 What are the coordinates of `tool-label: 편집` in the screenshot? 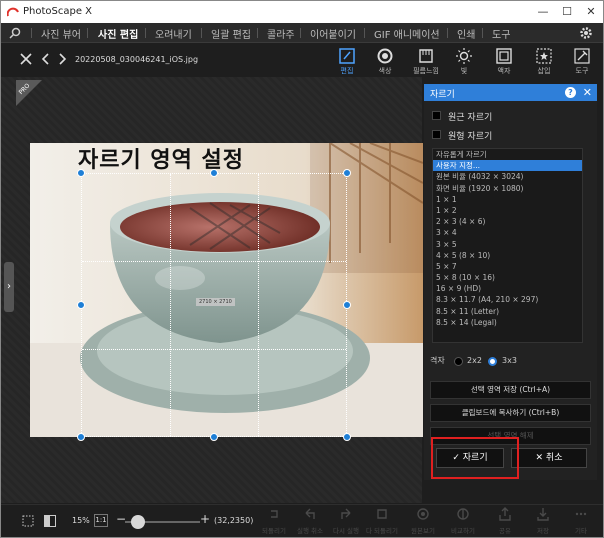 It's located at (347, 71).